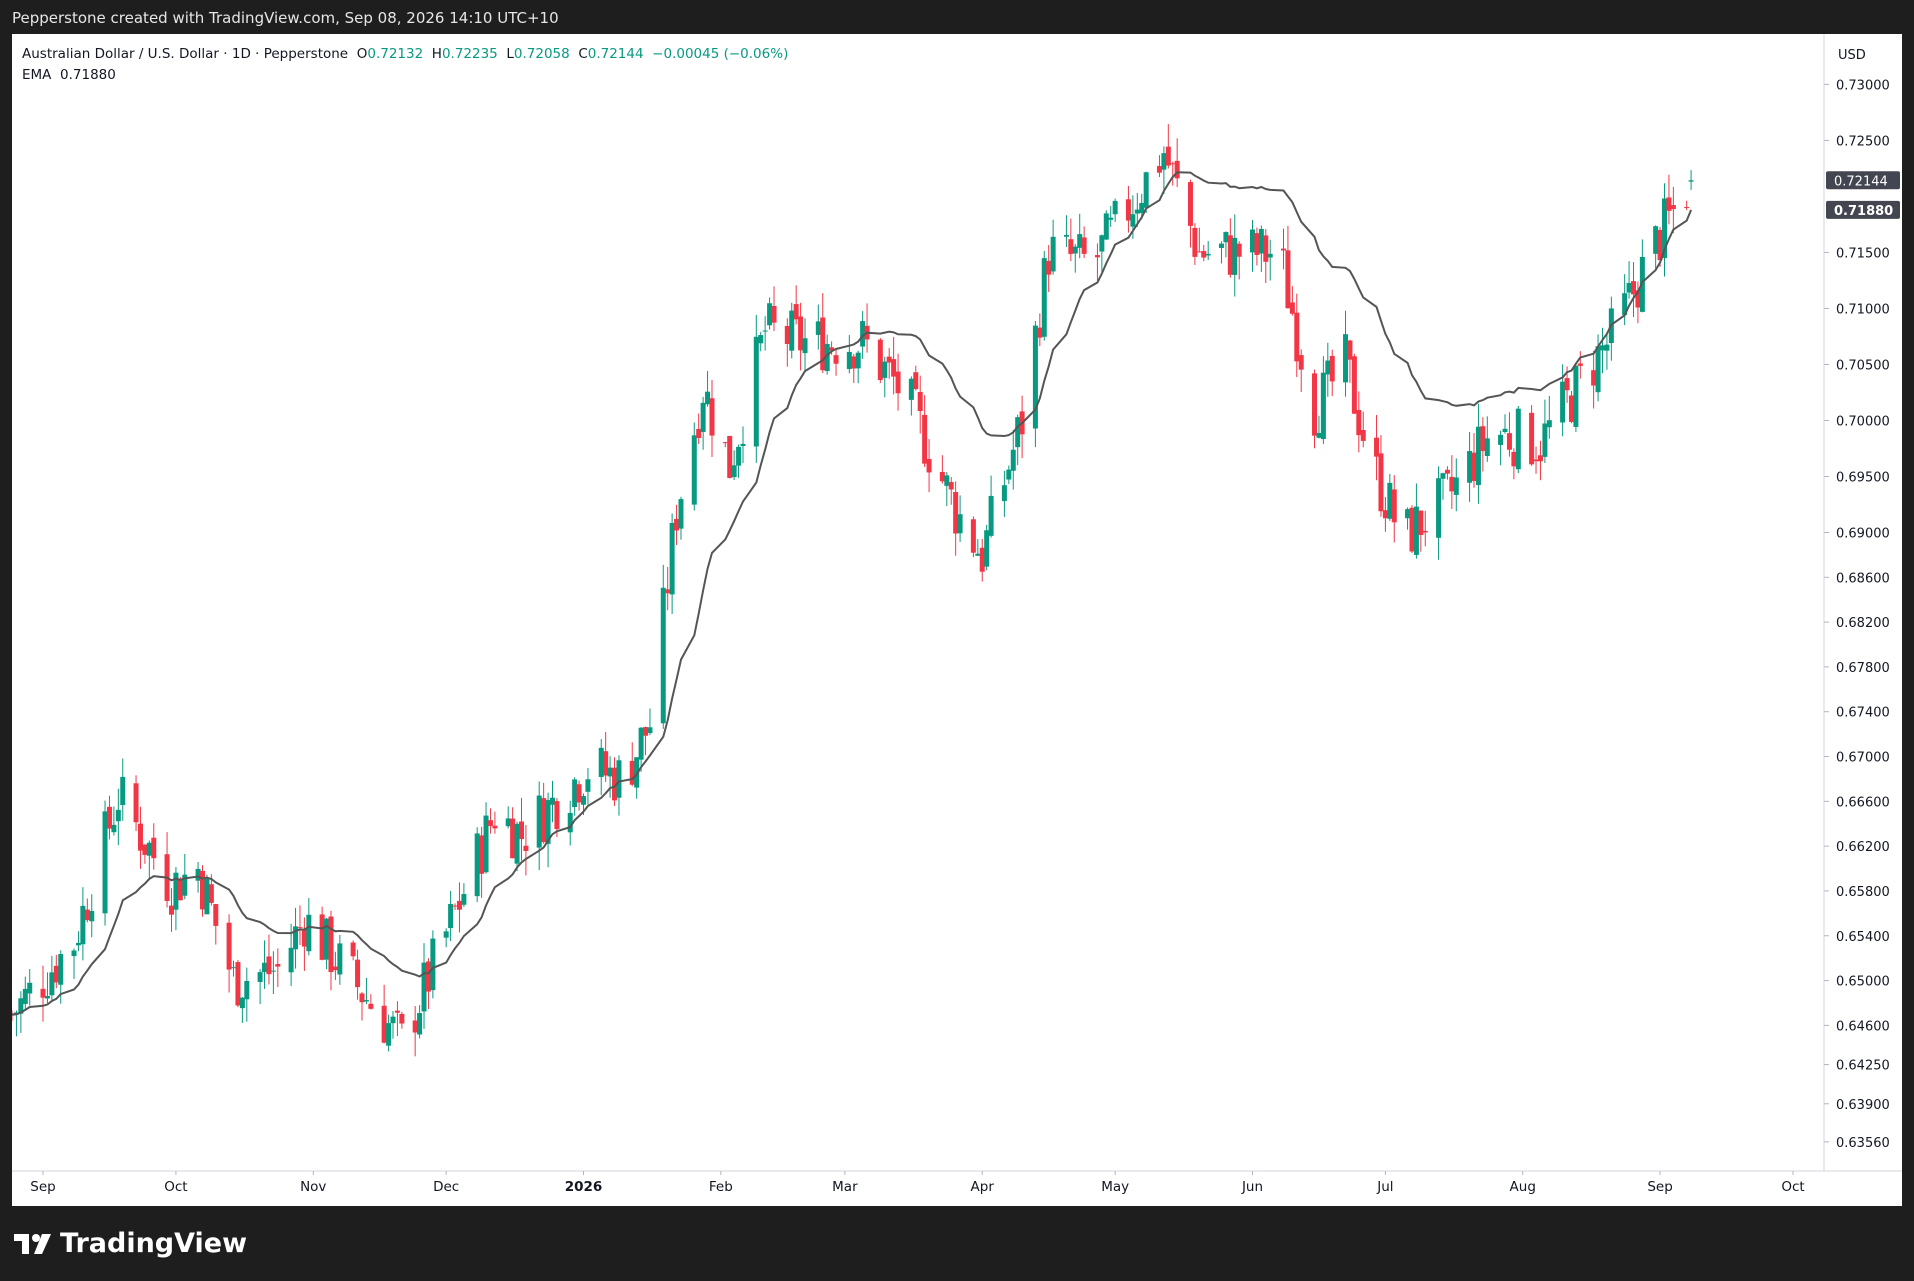  I want to click on price-tick-label: 0.63900, so click(1863, 1105).